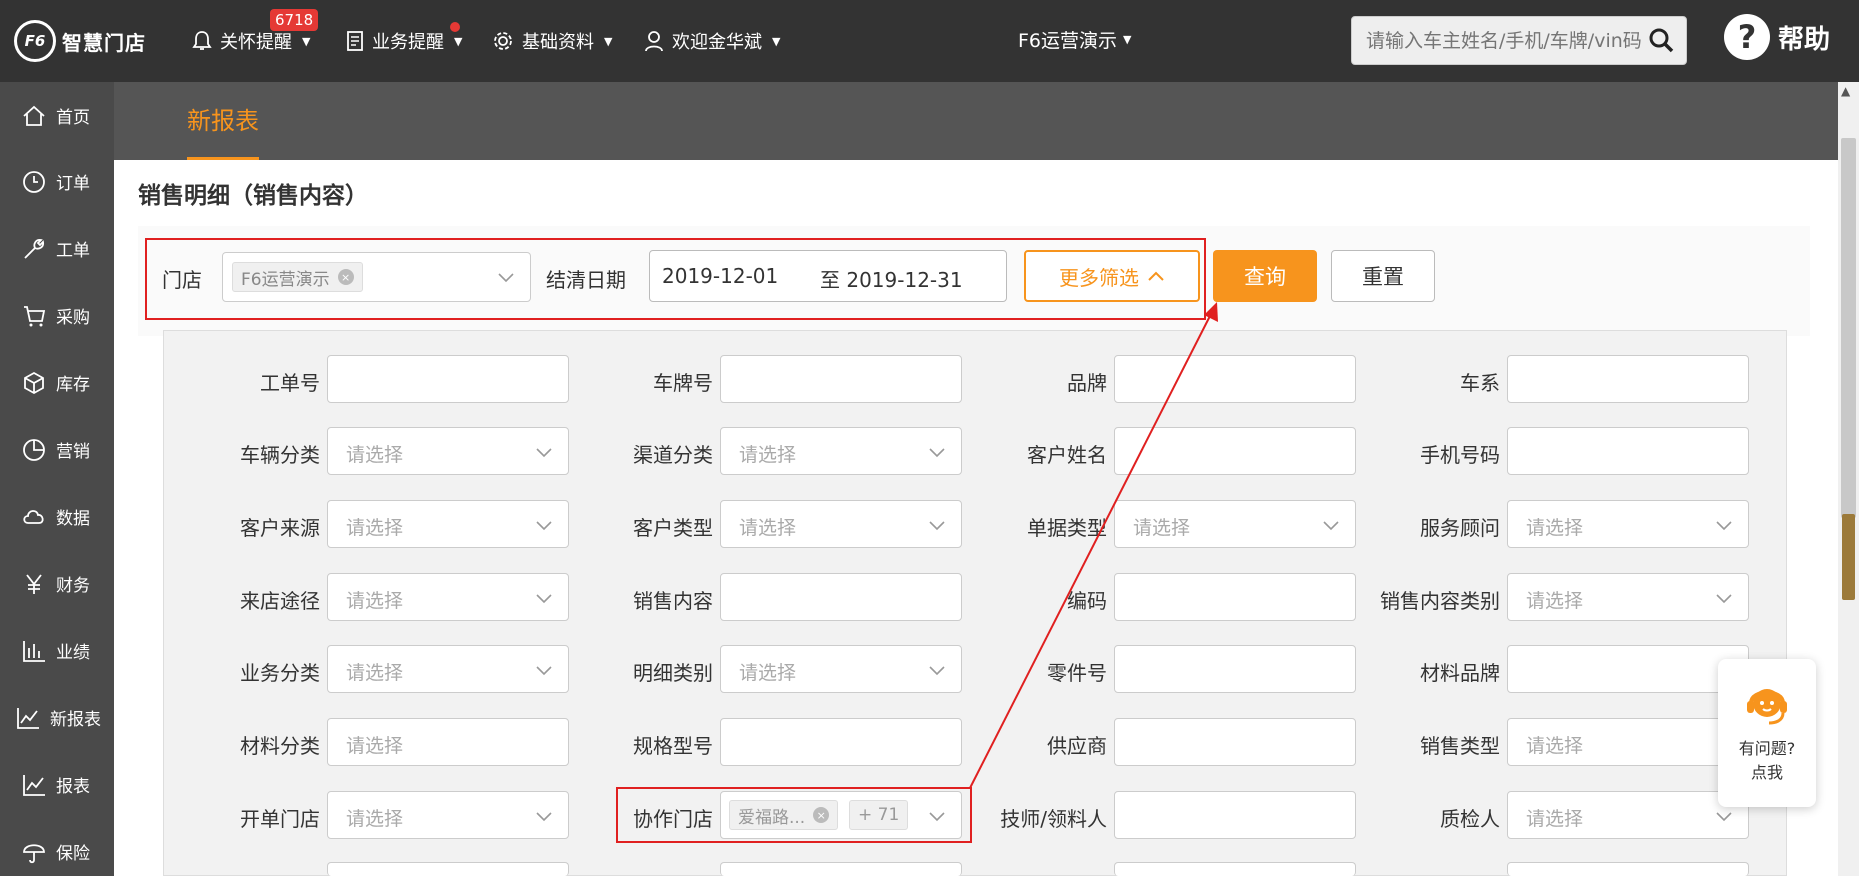  What do you see at coordinates (1440, 601) in the screenshot?
I see `field-label: 销售内容类别` at bounding box center [1440, 601].